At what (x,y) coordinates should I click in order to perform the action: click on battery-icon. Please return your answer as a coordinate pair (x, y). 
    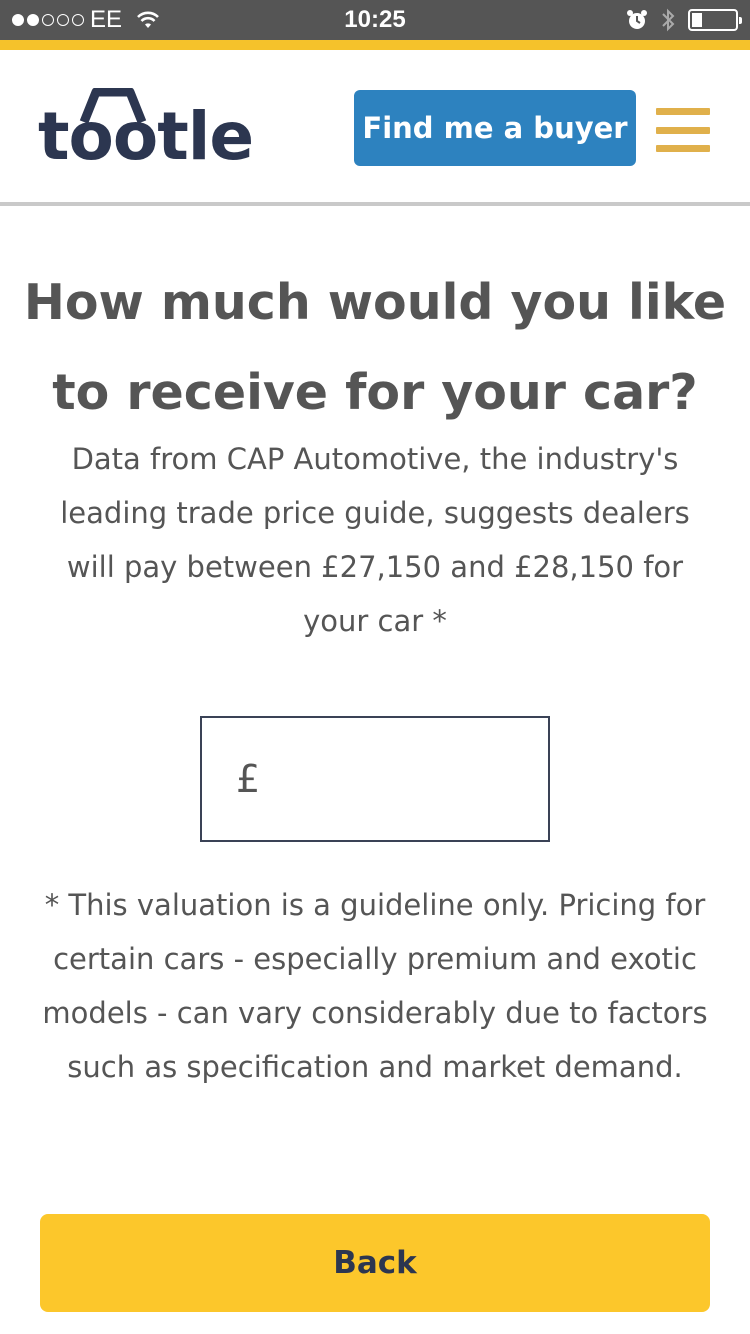
    Looking at the image, I should click on (715, 20).